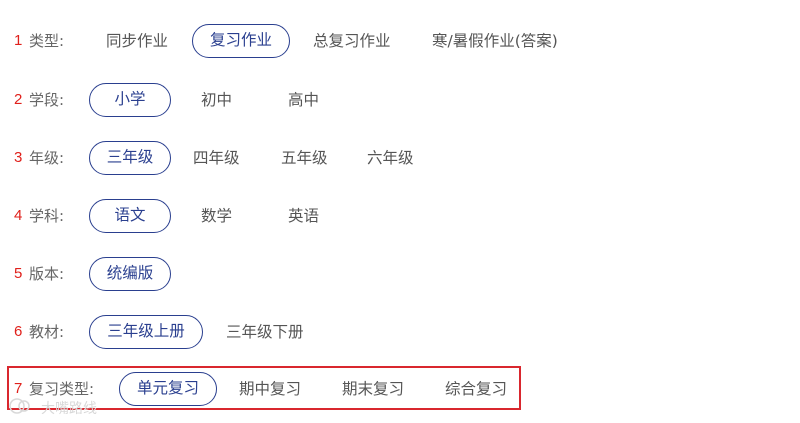 The width and height of the screenshot is (800, 423). What do you see at coordinates (47, 274) in the screenshot?
I see `row-label-edition: 版本:` at bounding box center [47, 274].